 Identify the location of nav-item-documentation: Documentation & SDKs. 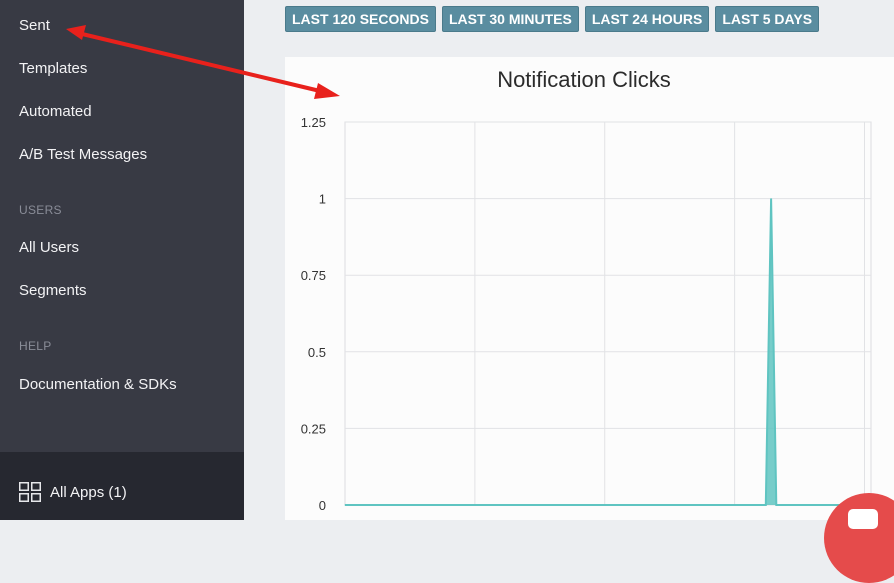
(98, 384).